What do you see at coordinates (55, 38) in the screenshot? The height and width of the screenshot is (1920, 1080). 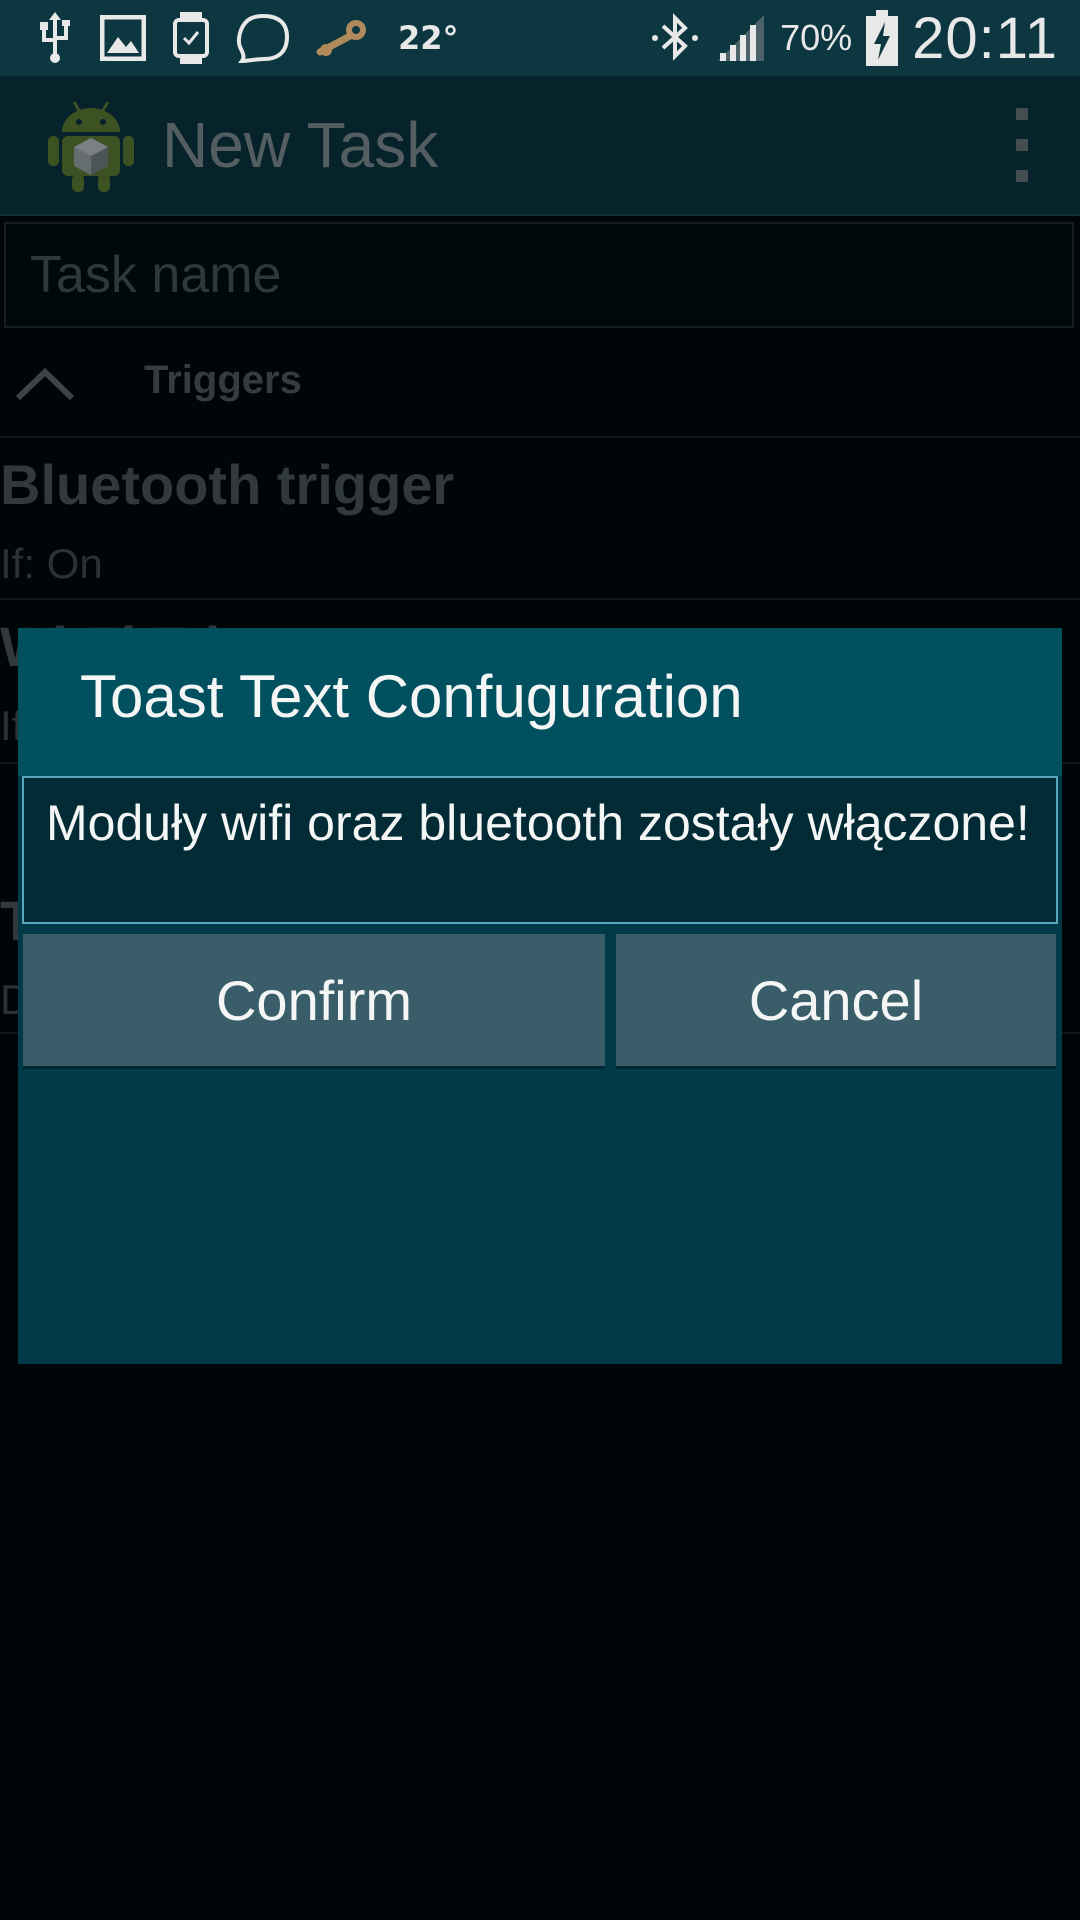 I see `usb-icon` at bounding box center [55, 38].